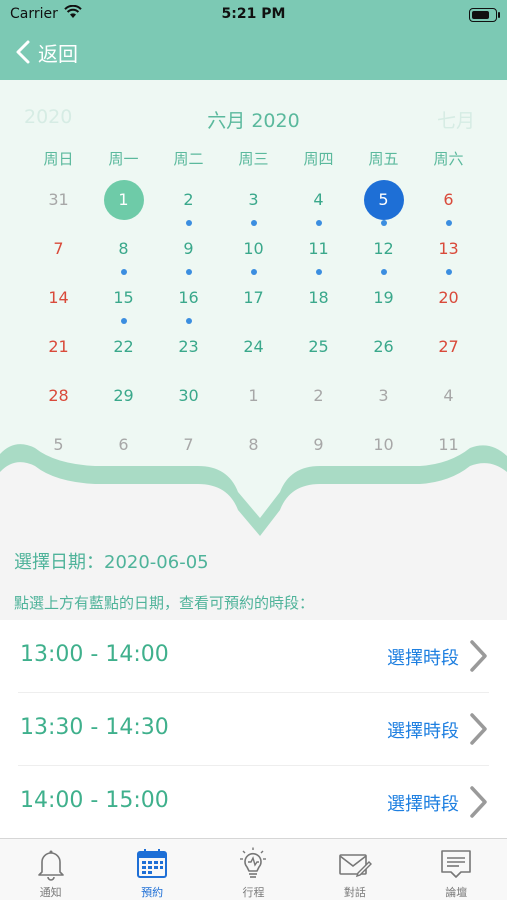 This screenshot has height=900, width=507. I want to click on calendar-day: 14, so click(58, 300).